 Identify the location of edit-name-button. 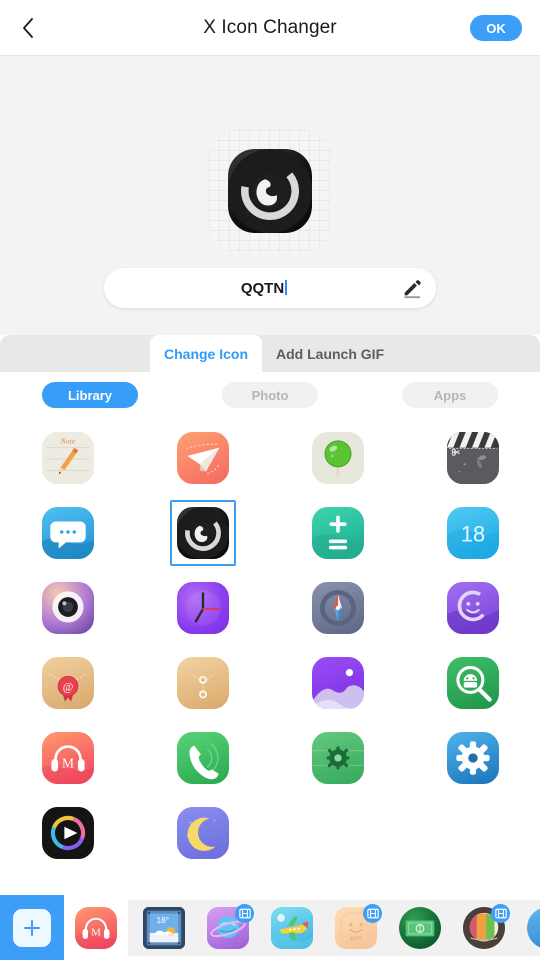
(412, 288).